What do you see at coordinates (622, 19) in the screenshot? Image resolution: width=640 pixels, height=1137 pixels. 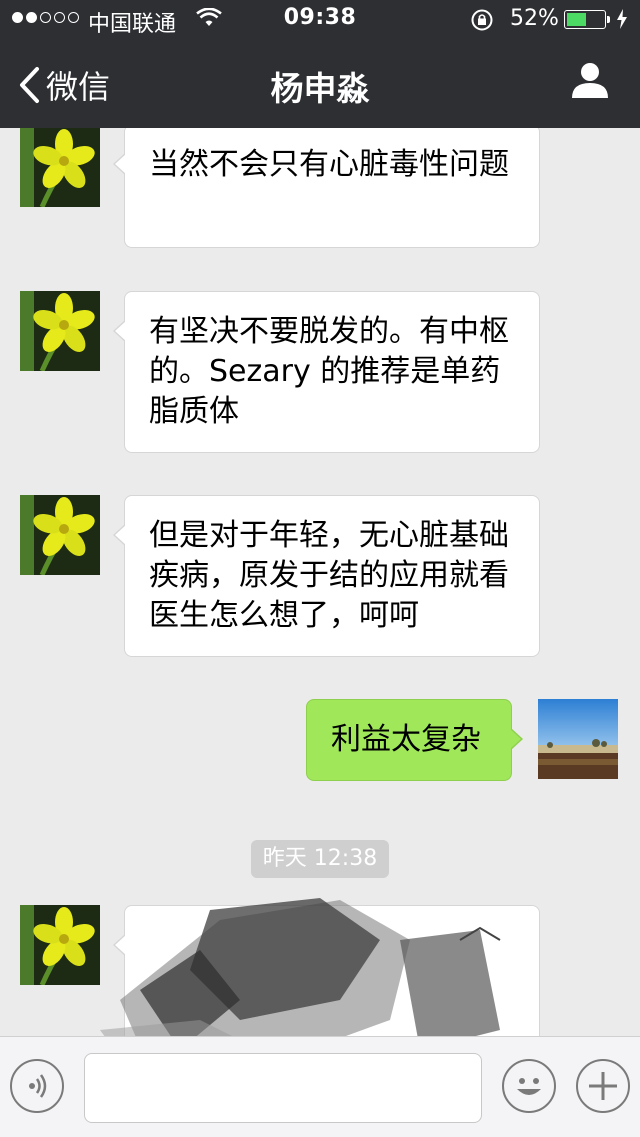 I see `charge-icon` at bounding box center [622, 19].